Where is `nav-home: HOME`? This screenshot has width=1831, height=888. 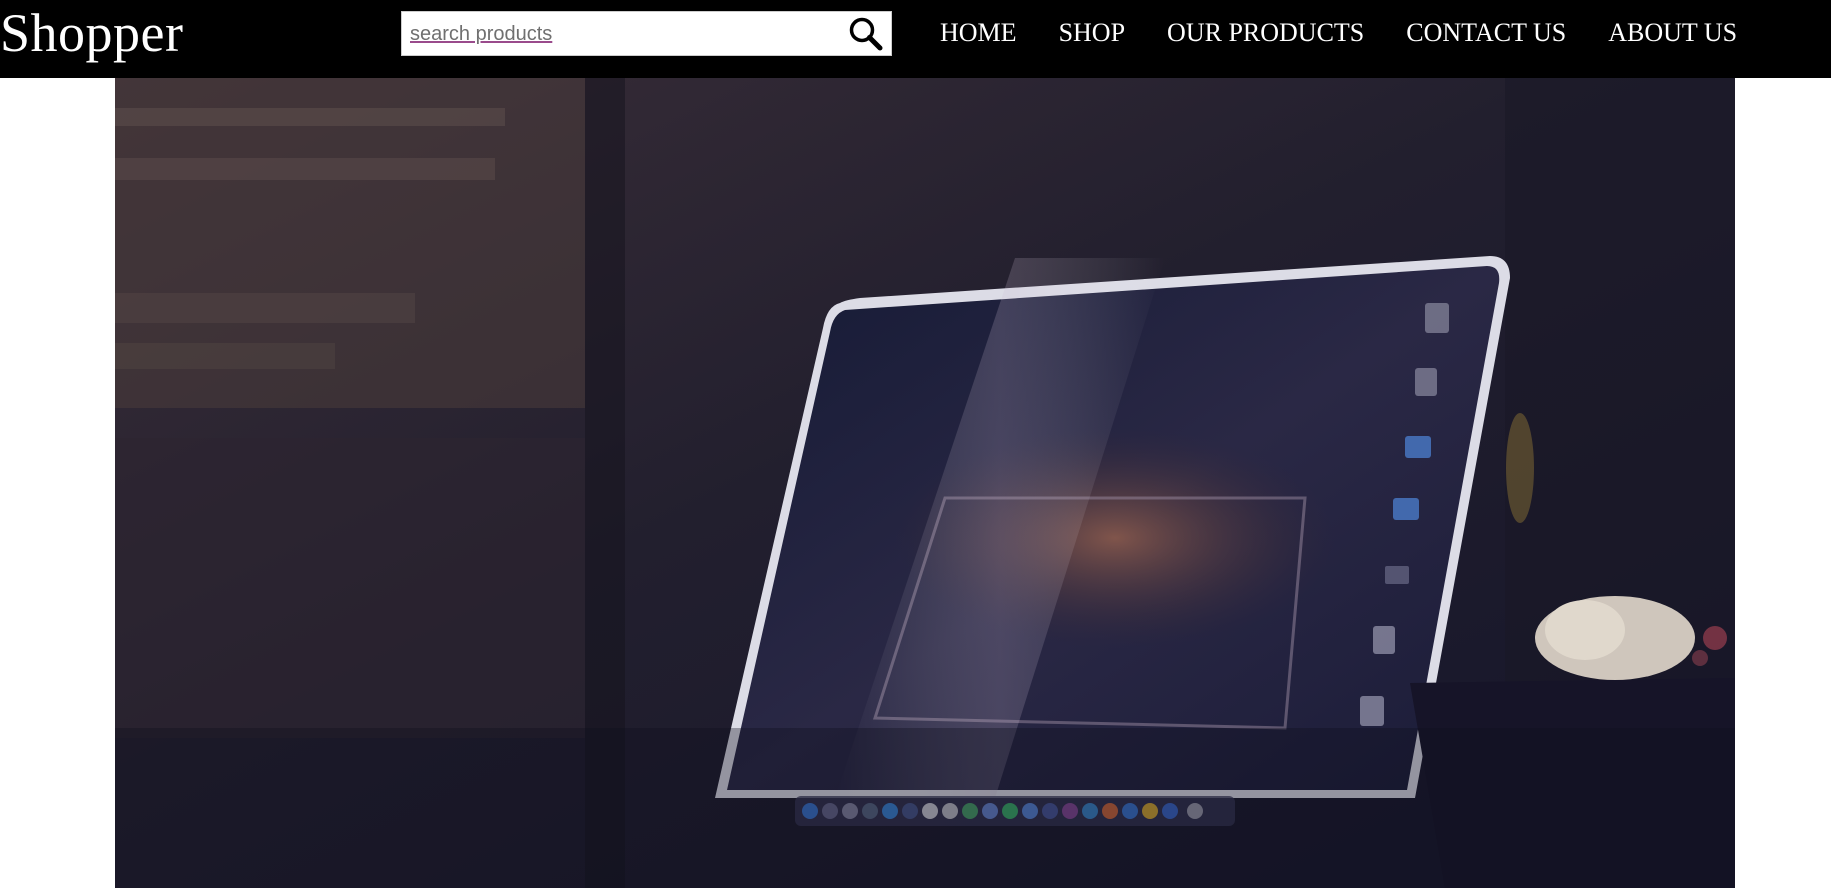
nav-home: HOME is located at coordinates (978, 33).